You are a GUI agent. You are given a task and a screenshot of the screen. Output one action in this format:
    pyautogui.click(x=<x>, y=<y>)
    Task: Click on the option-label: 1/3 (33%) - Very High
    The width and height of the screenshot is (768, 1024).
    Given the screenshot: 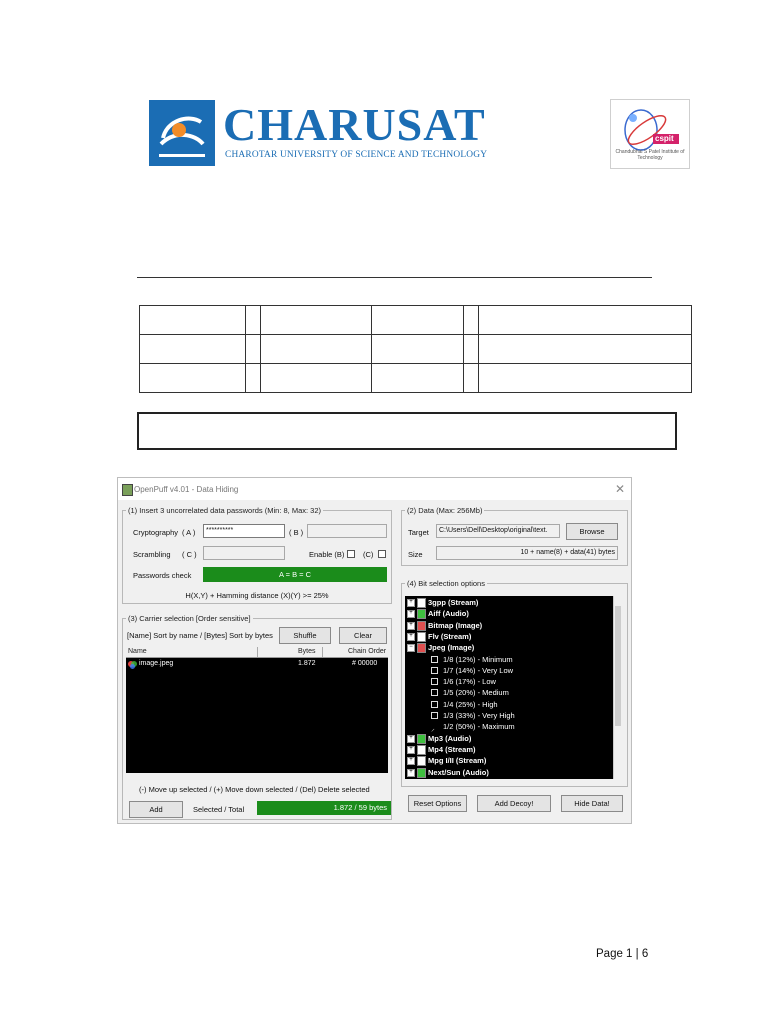 What is the action you would take?
    pyautogui.click(x=479, y=715)
    